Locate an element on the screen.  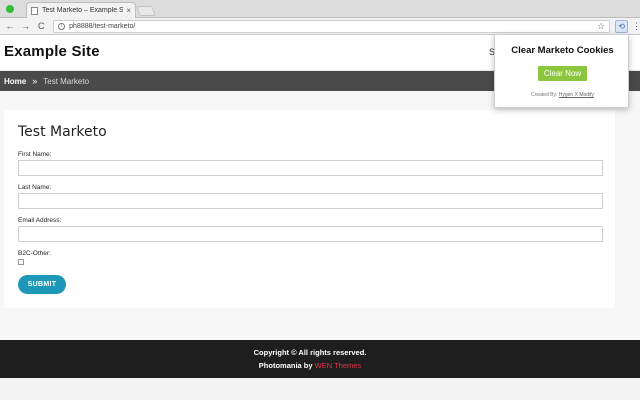
new-tab-button is located at coordinates (146, 11).